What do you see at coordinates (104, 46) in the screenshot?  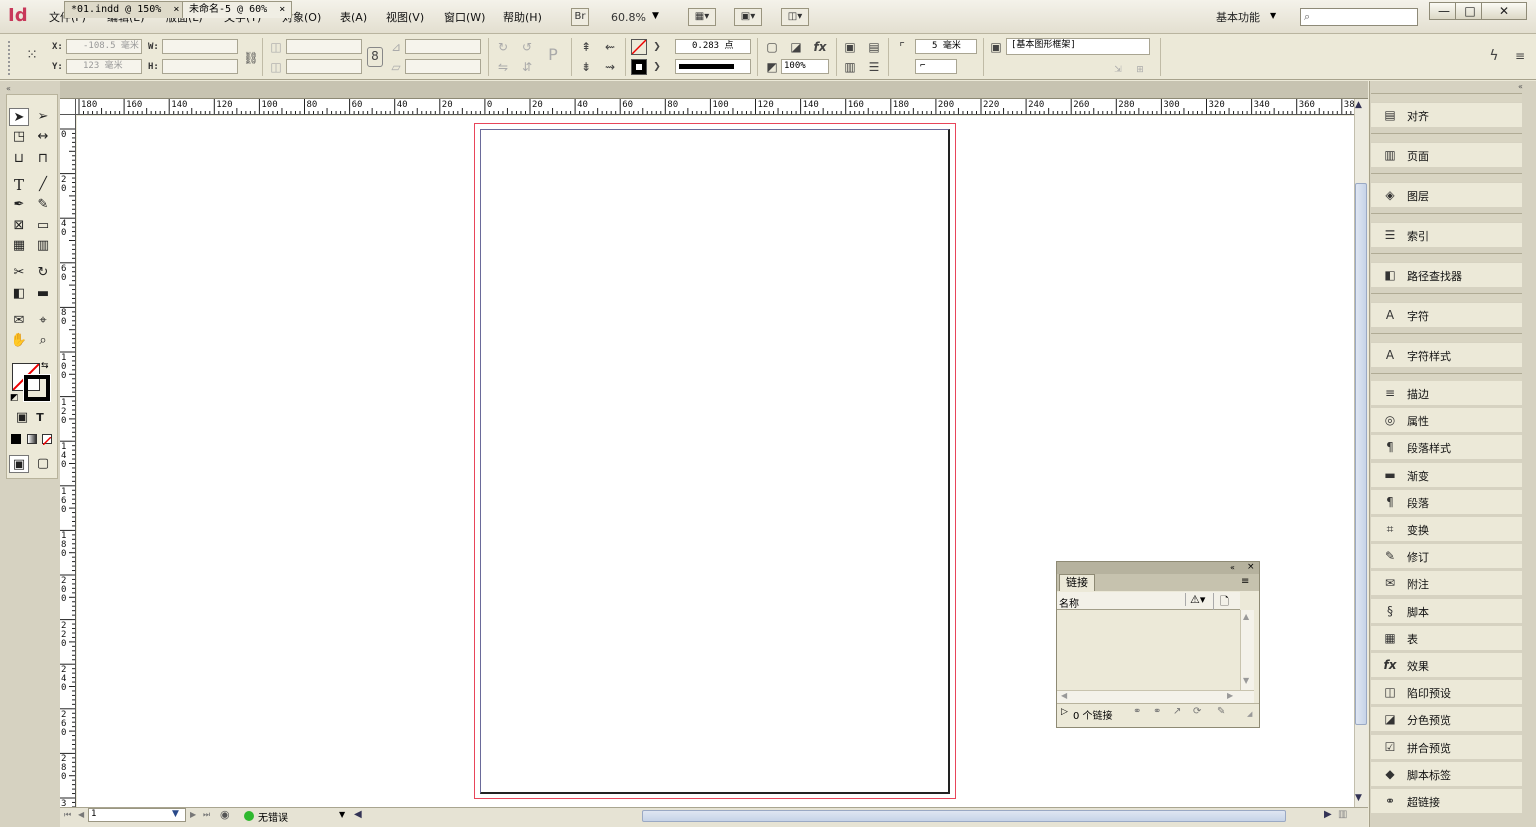 I see `x-position-field: -108.5 毫米` at bounding box center [104, 46].